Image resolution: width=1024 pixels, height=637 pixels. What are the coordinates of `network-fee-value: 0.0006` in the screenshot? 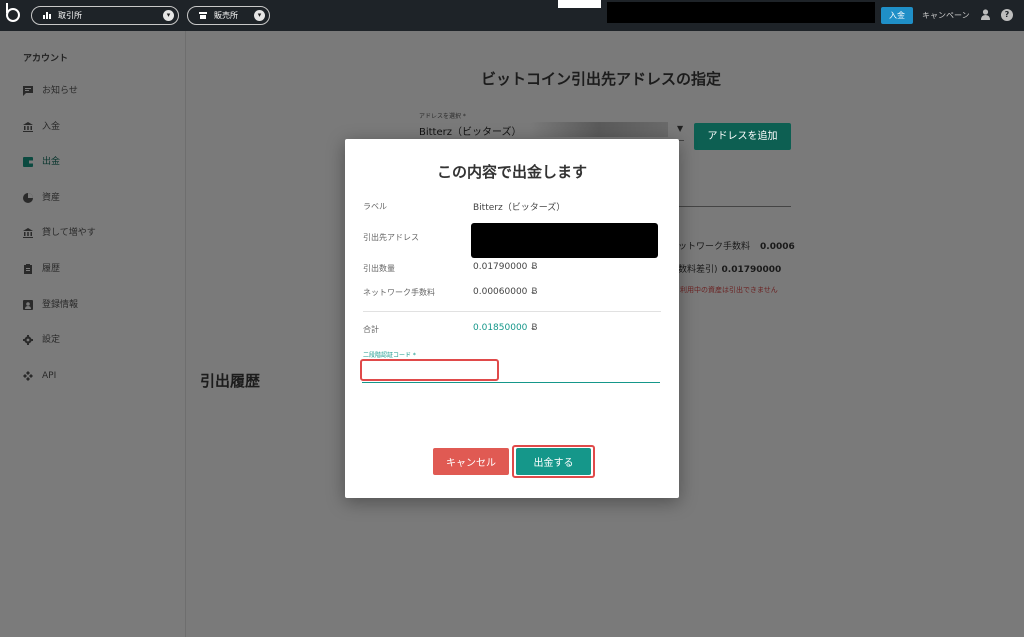 It's located at (777, 247).